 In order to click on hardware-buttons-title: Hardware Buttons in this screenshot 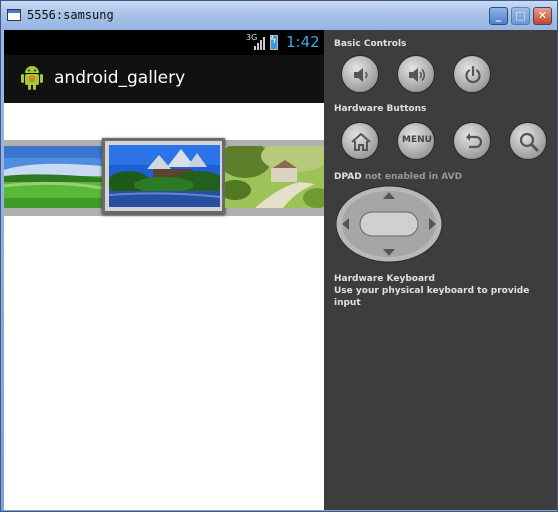, I will do `click(380, 109)`.